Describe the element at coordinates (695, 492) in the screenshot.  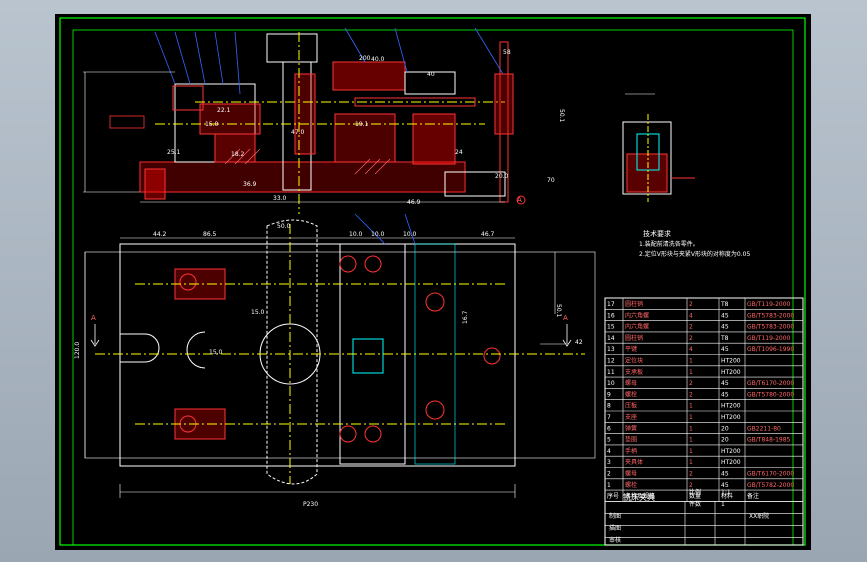
I see `ratio-label: 比例` at that location.